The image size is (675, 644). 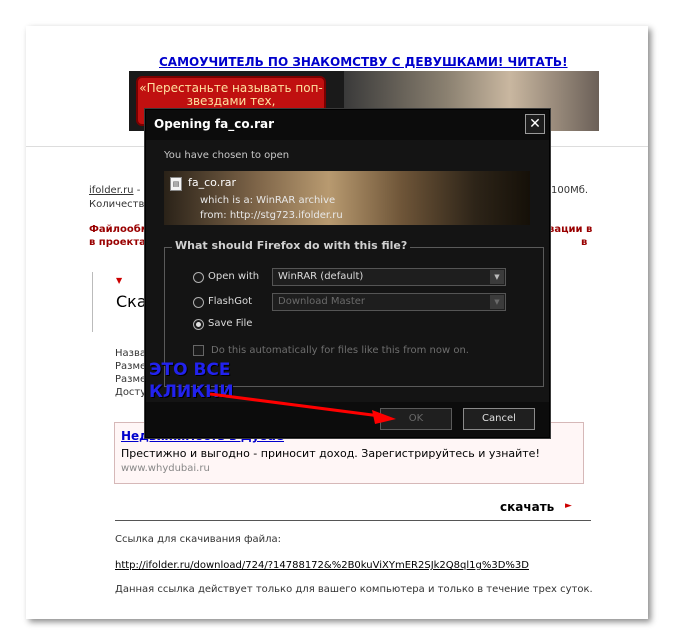 I want to click on download-arrow-icon: ►, so click(x=568, y=506).